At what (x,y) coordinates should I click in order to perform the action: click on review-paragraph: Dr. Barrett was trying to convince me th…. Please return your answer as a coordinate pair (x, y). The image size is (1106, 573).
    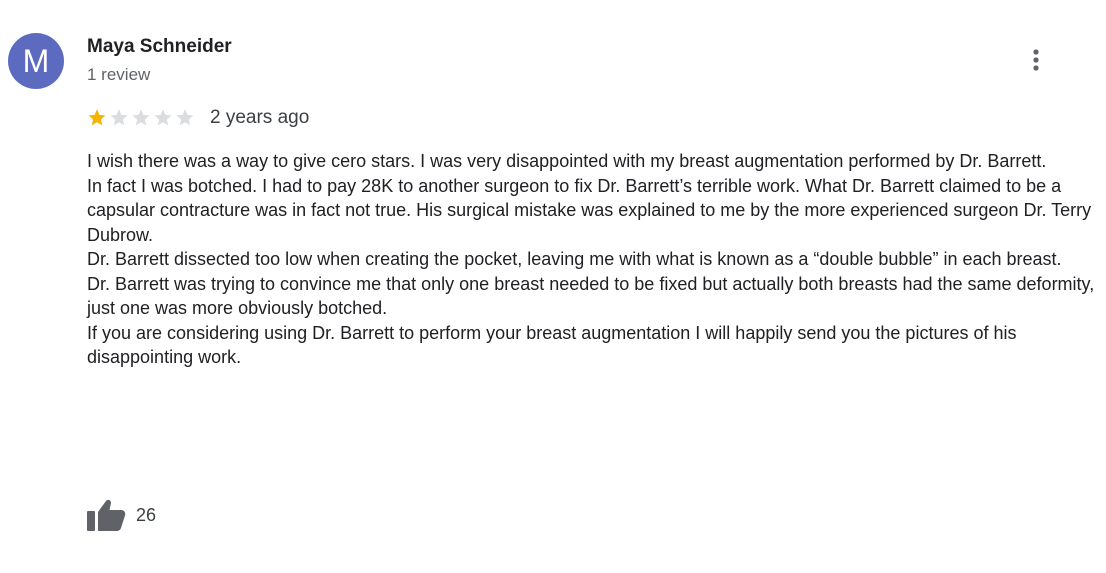
    Looking at the image, I should click on (591, 296).